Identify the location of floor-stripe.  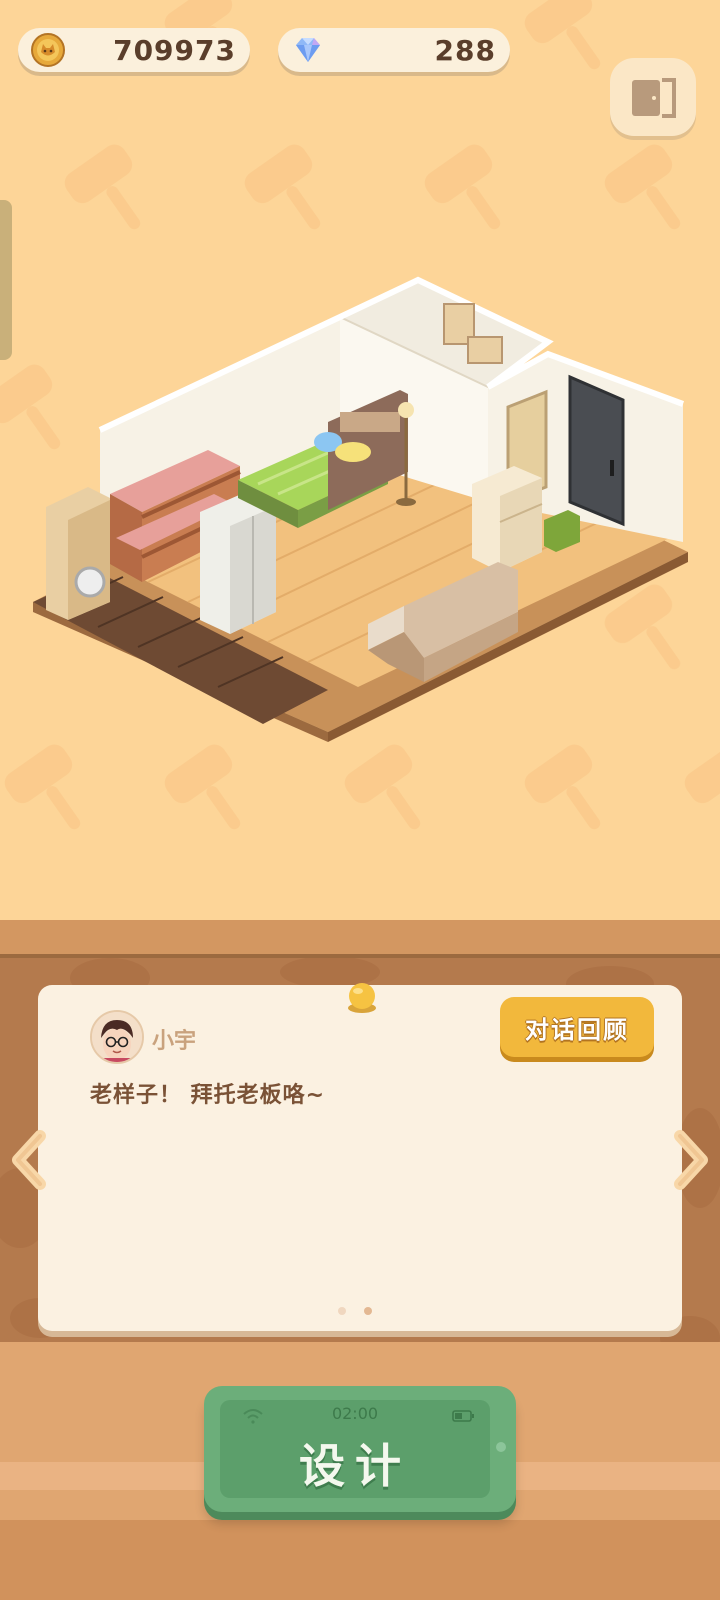
(360, 1560).